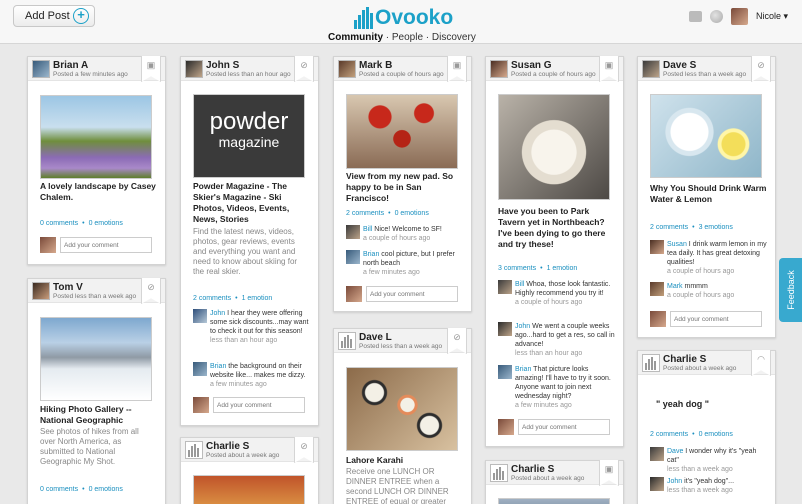  What do you see at coordinates (81, 489) in the screenshot?
I see `post-stats: 0 comments • 0 emotions` at bounding box center [81, 489].